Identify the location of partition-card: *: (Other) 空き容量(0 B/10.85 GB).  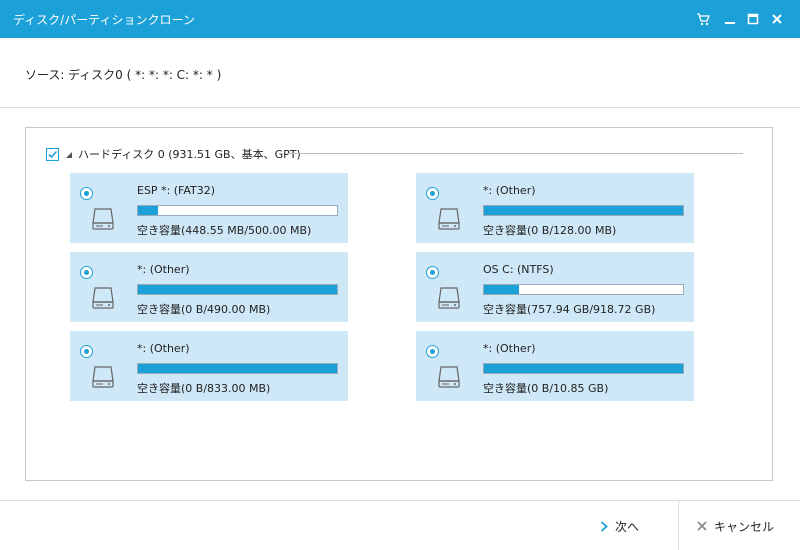
(555, 366).